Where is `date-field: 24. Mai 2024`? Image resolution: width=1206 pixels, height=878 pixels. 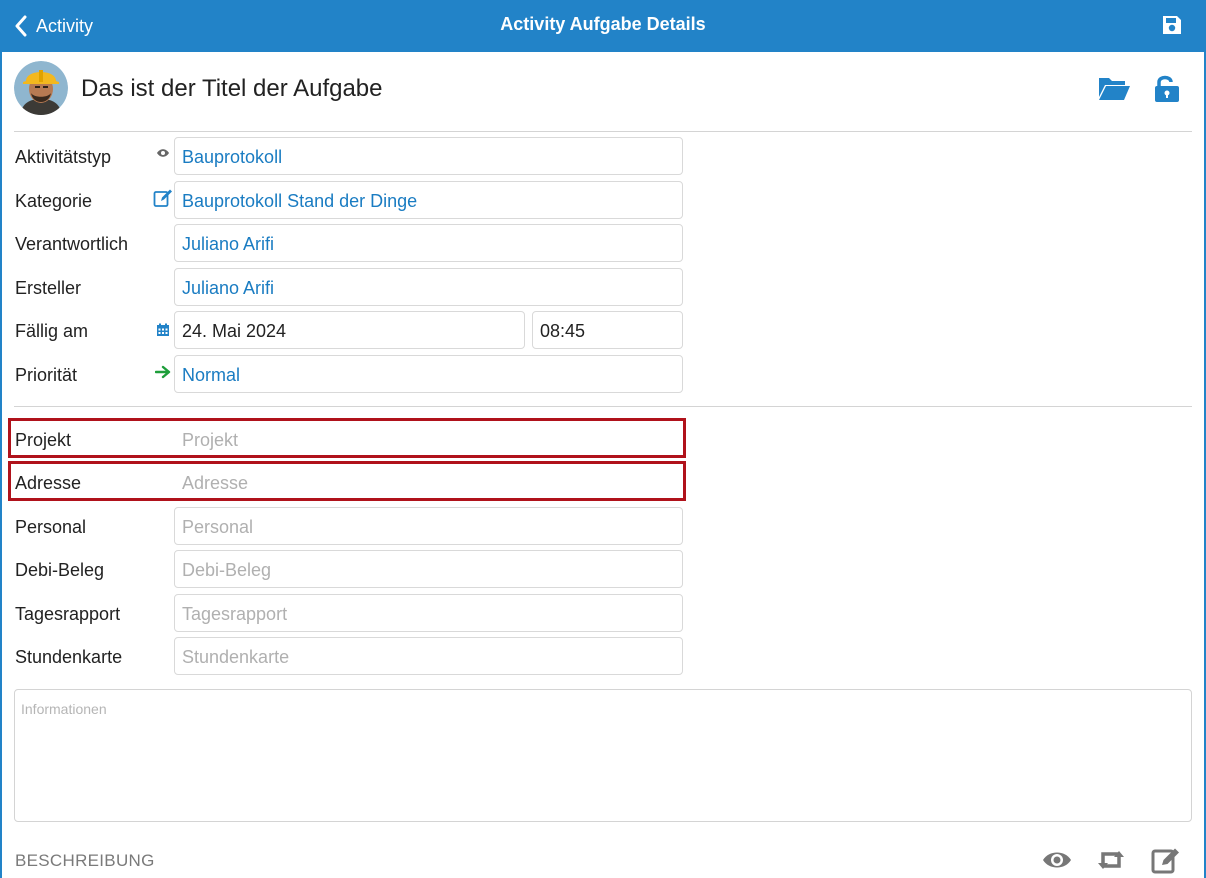 date-field: 24. Mai 2024 is located at coordinates (349, 330).